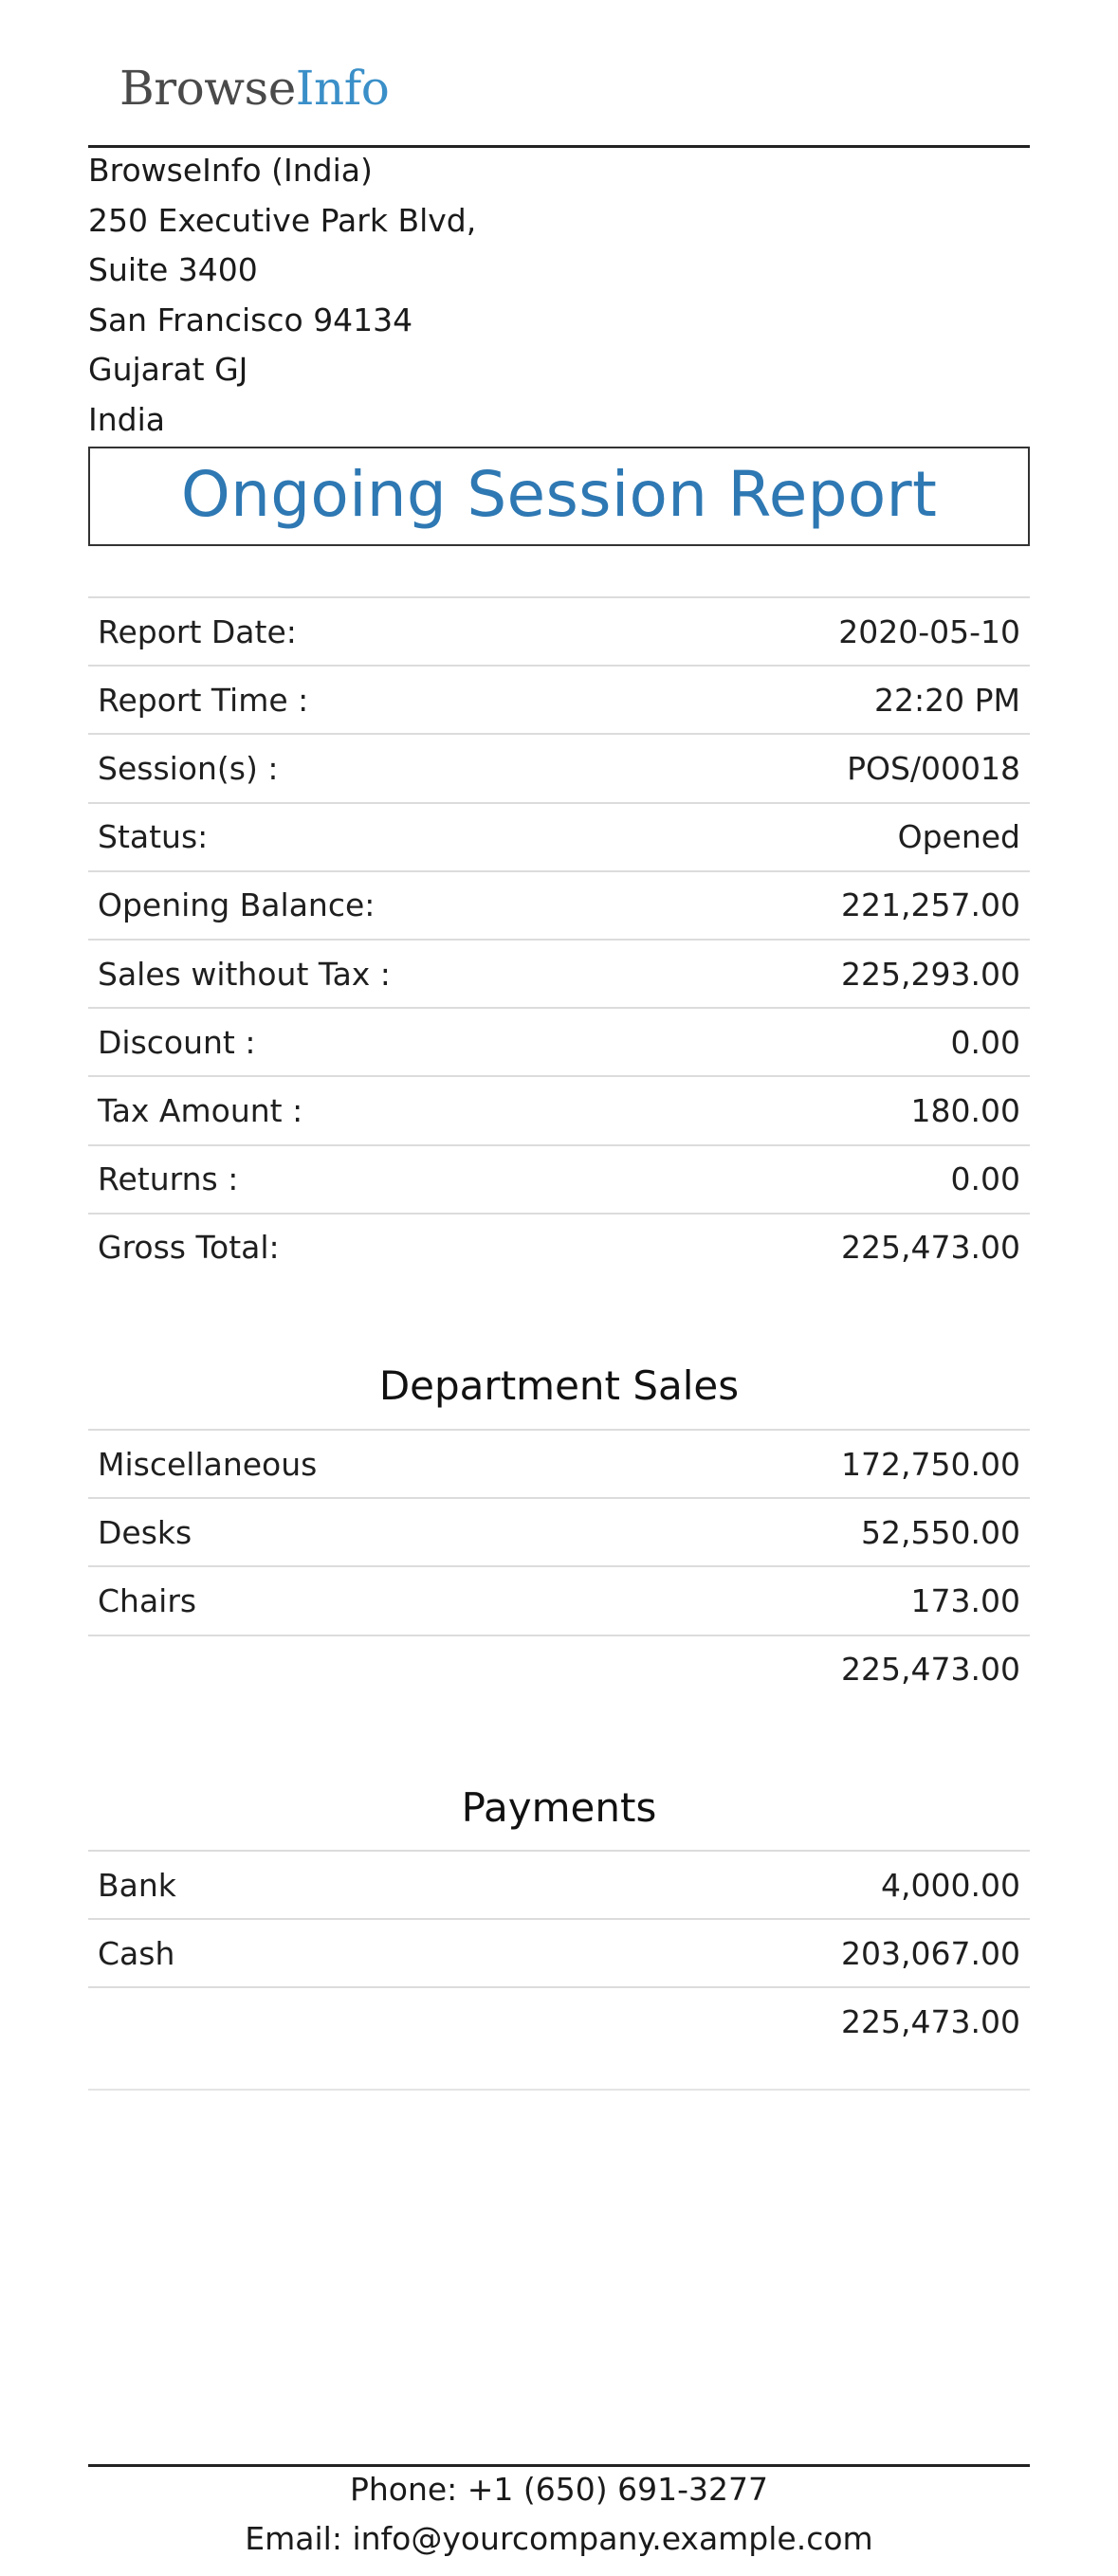 The width and height of the screenshot is (1118, 2576). What do you see at coordinates (168, 369) in the screenshot?
I see `address-line-state: Gujarat GJ` at bounding box center [168, 369].